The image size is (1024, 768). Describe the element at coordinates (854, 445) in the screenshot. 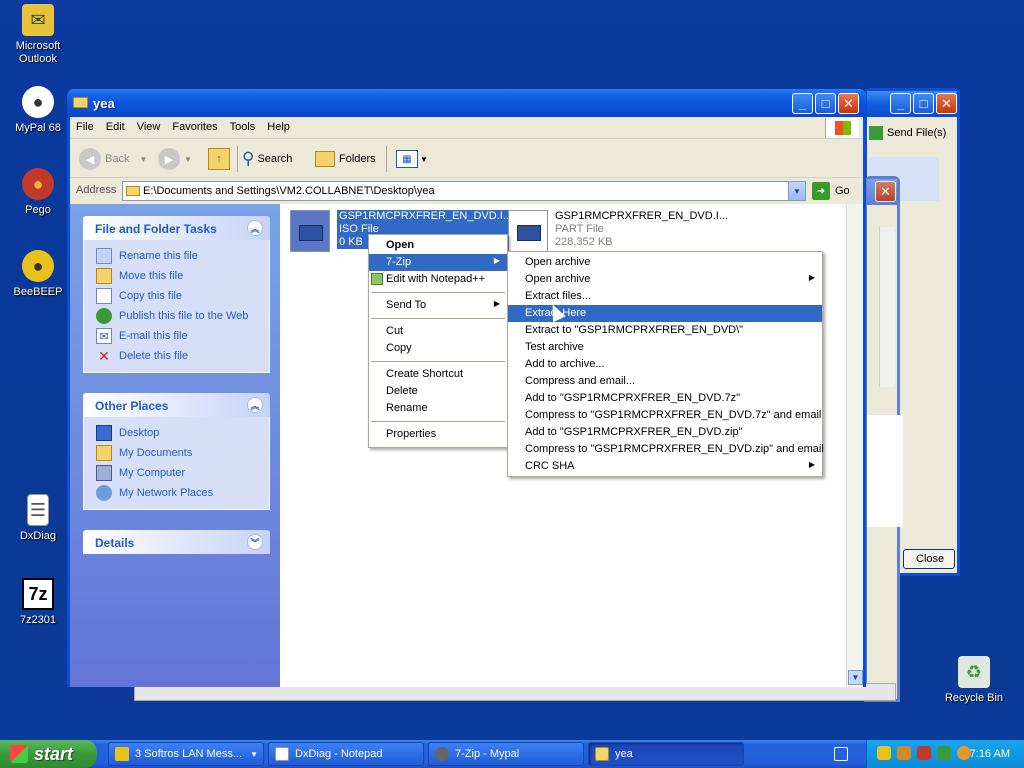

I see `vertical-scrollbar: ▼` at that location.